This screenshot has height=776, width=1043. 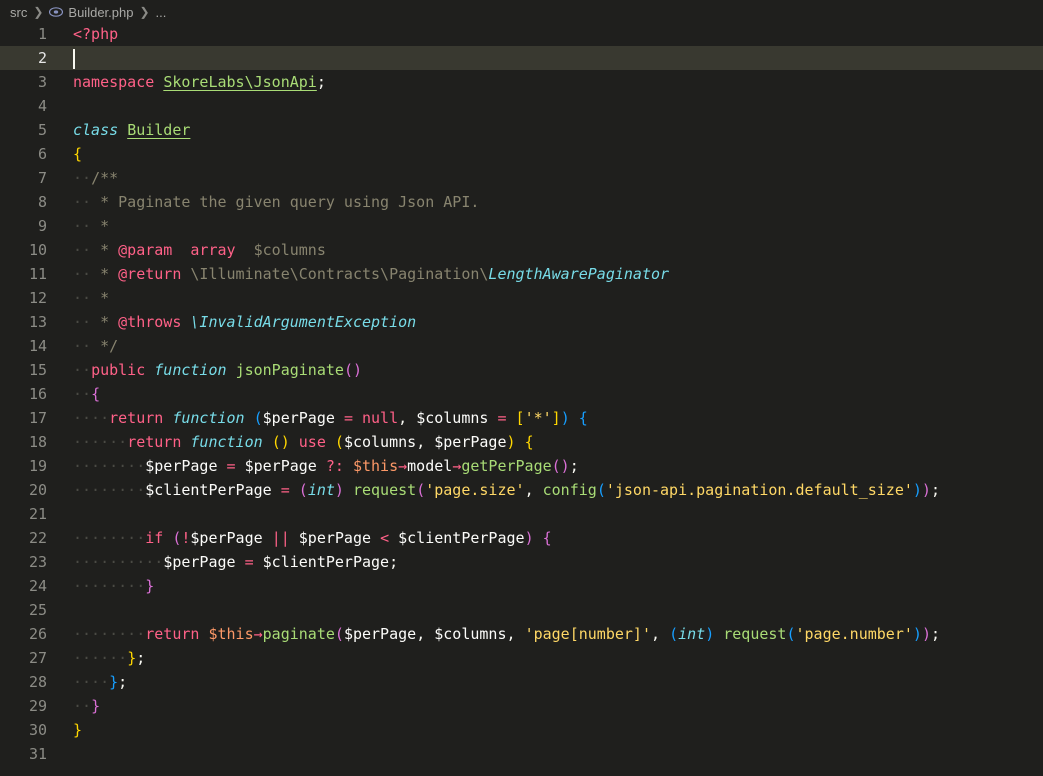 What do you see at coordinates (38, 12) in the screenshot?
I see `chevron-right-icon: ❯` at bounding box center [38, 12].